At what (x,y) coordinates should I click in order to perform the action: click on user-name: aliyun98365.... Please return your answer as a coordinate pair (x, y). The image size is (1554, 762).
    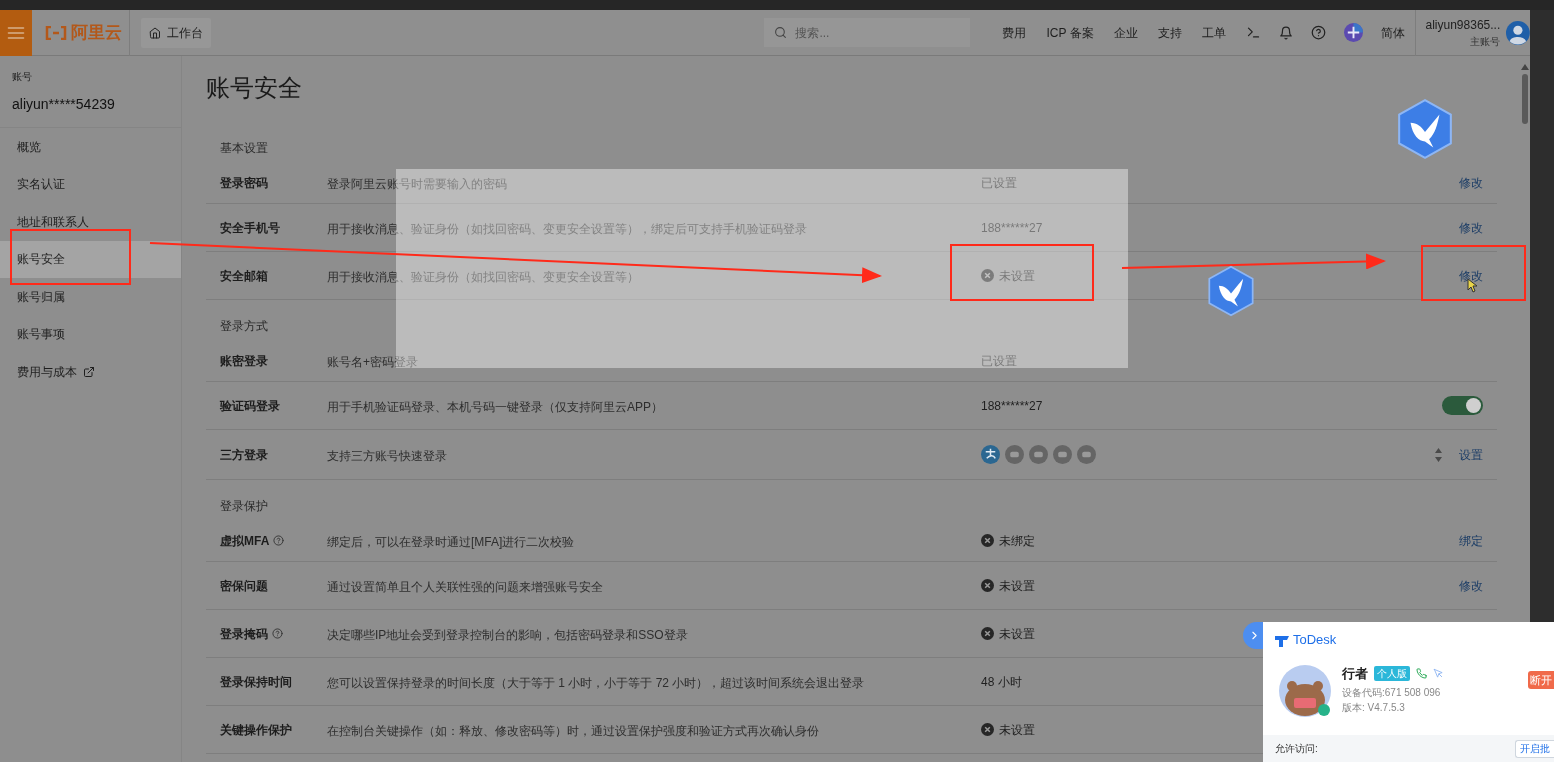
    Looking at the image, I should click on (1463, 25).